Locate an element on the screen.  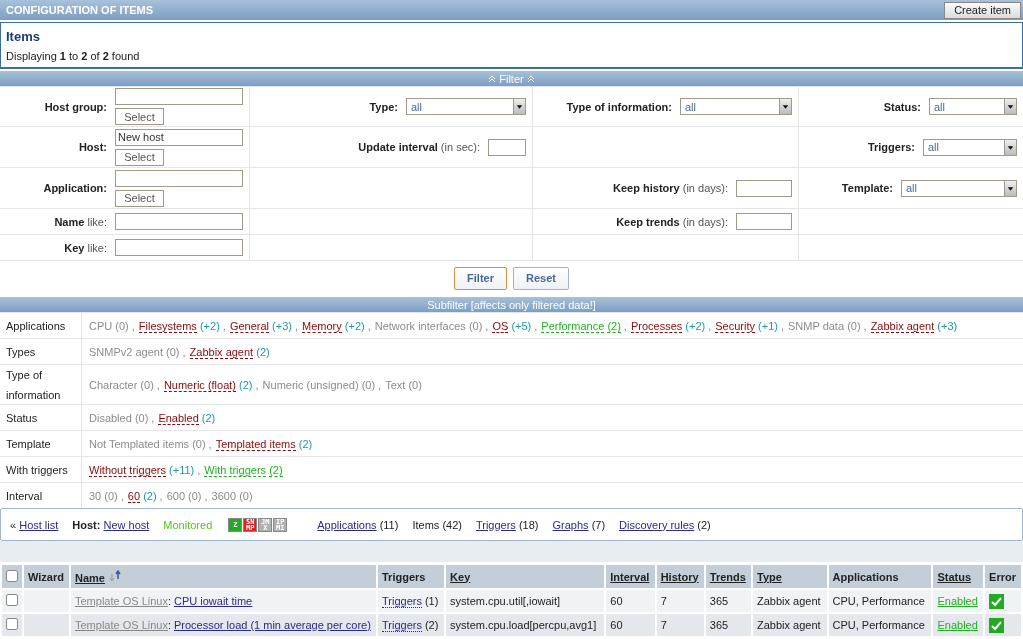
field-label: Name like: is located at coordinates (80, 221).